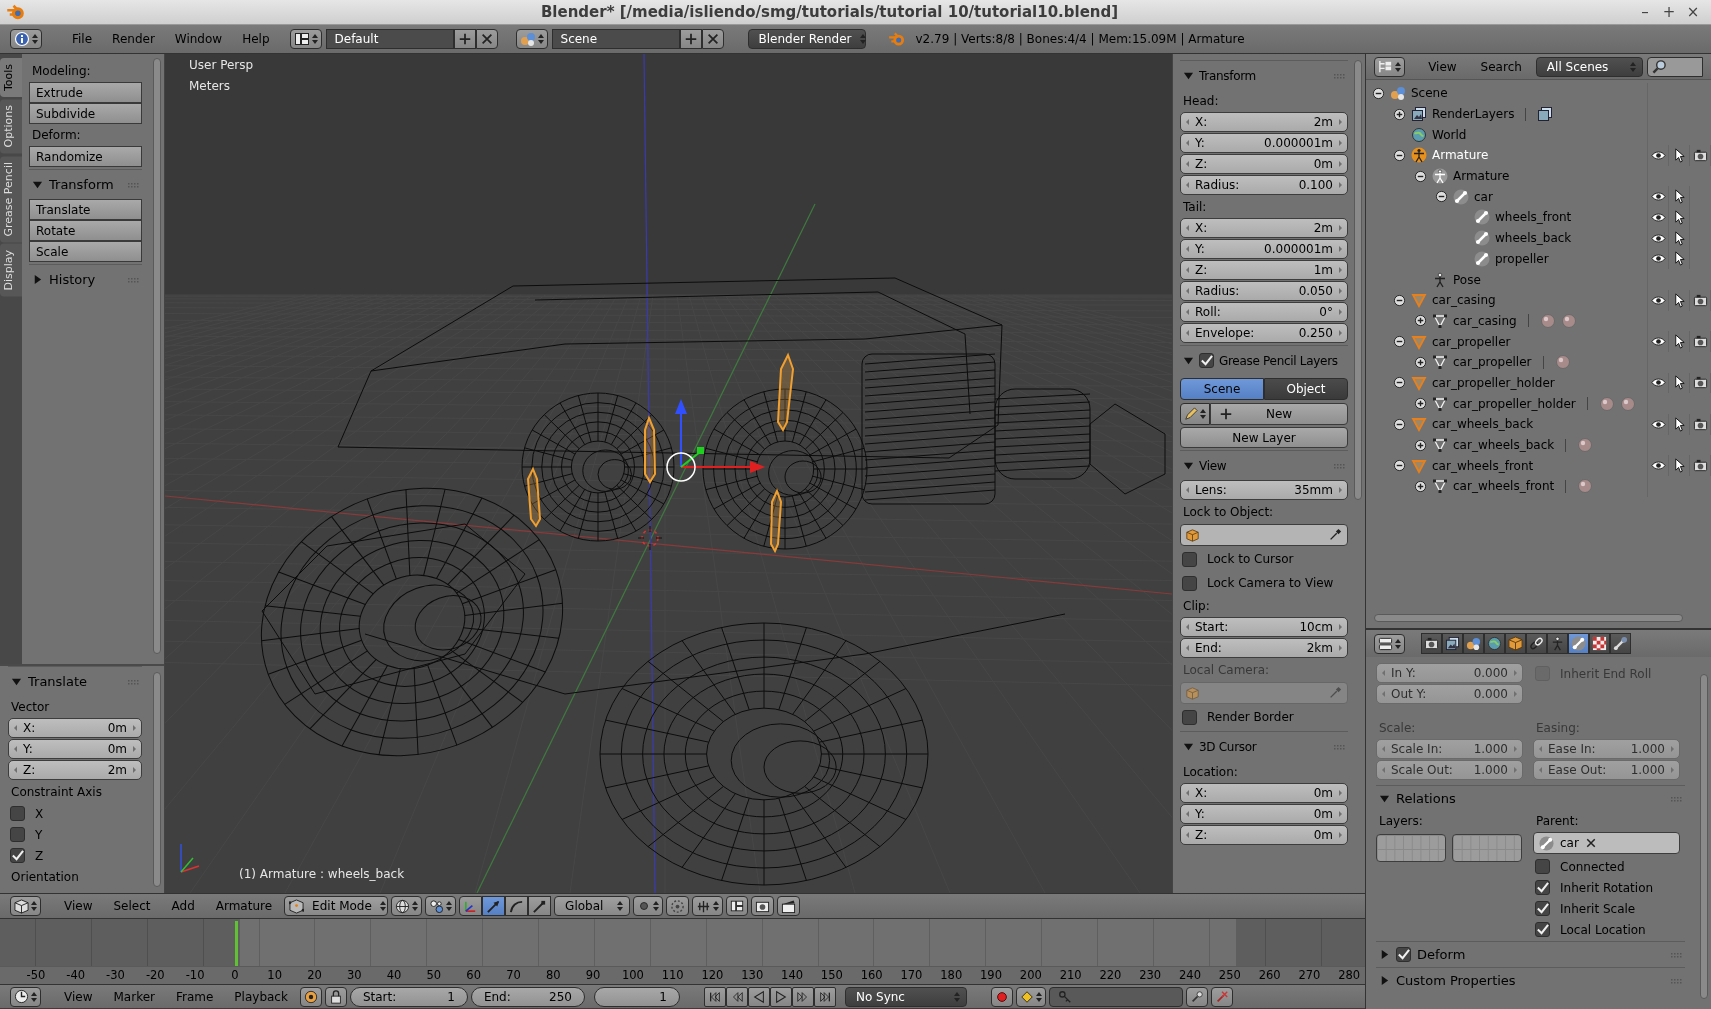  What do you see at coordinates (1522, 258) in the screenshot?
I see `outliner-item: propeller` at bounding box center [1522, 258].